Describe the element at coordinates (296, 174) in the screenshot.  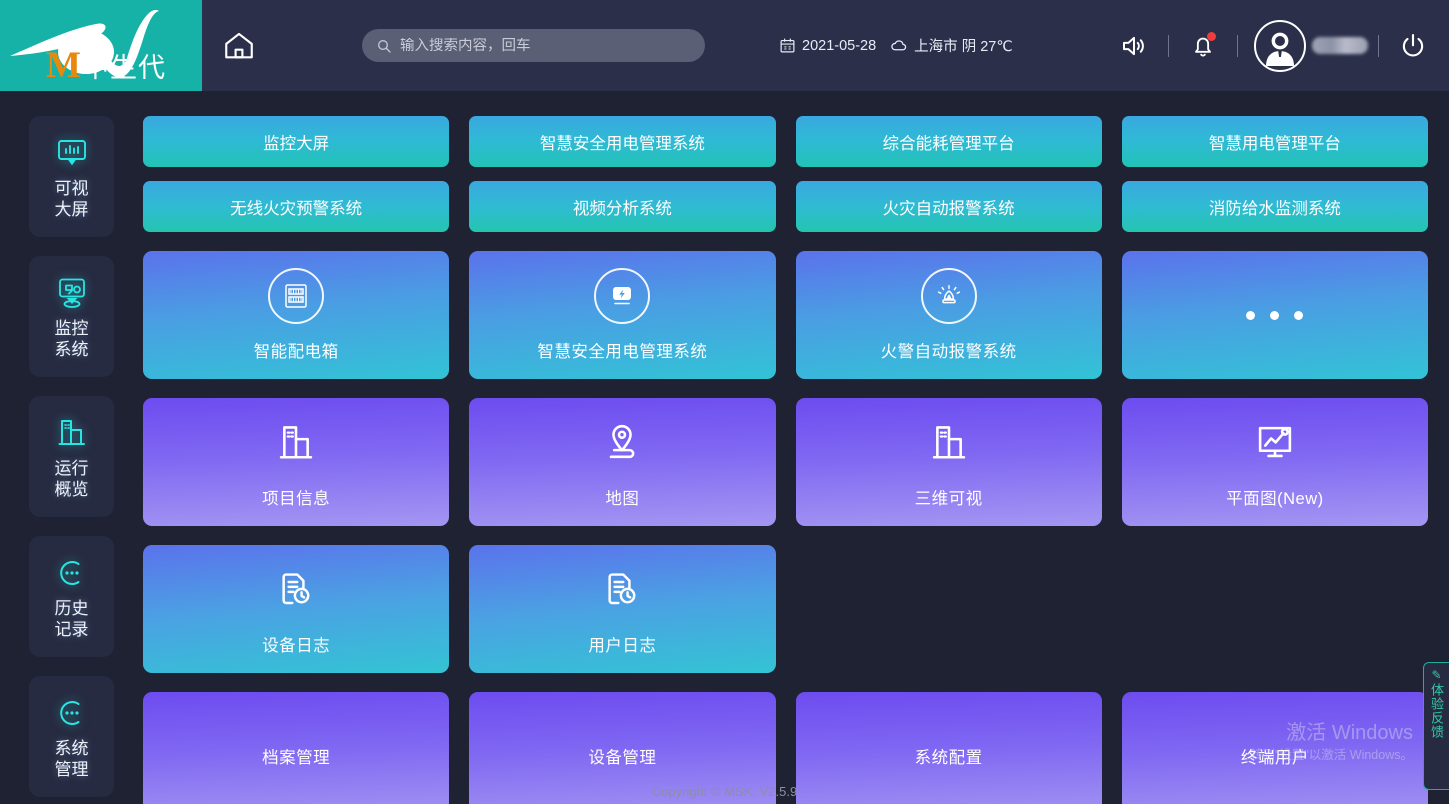
I see `visual-screen-group-1: 监控大屏 无线火灾预警系统` at that location.